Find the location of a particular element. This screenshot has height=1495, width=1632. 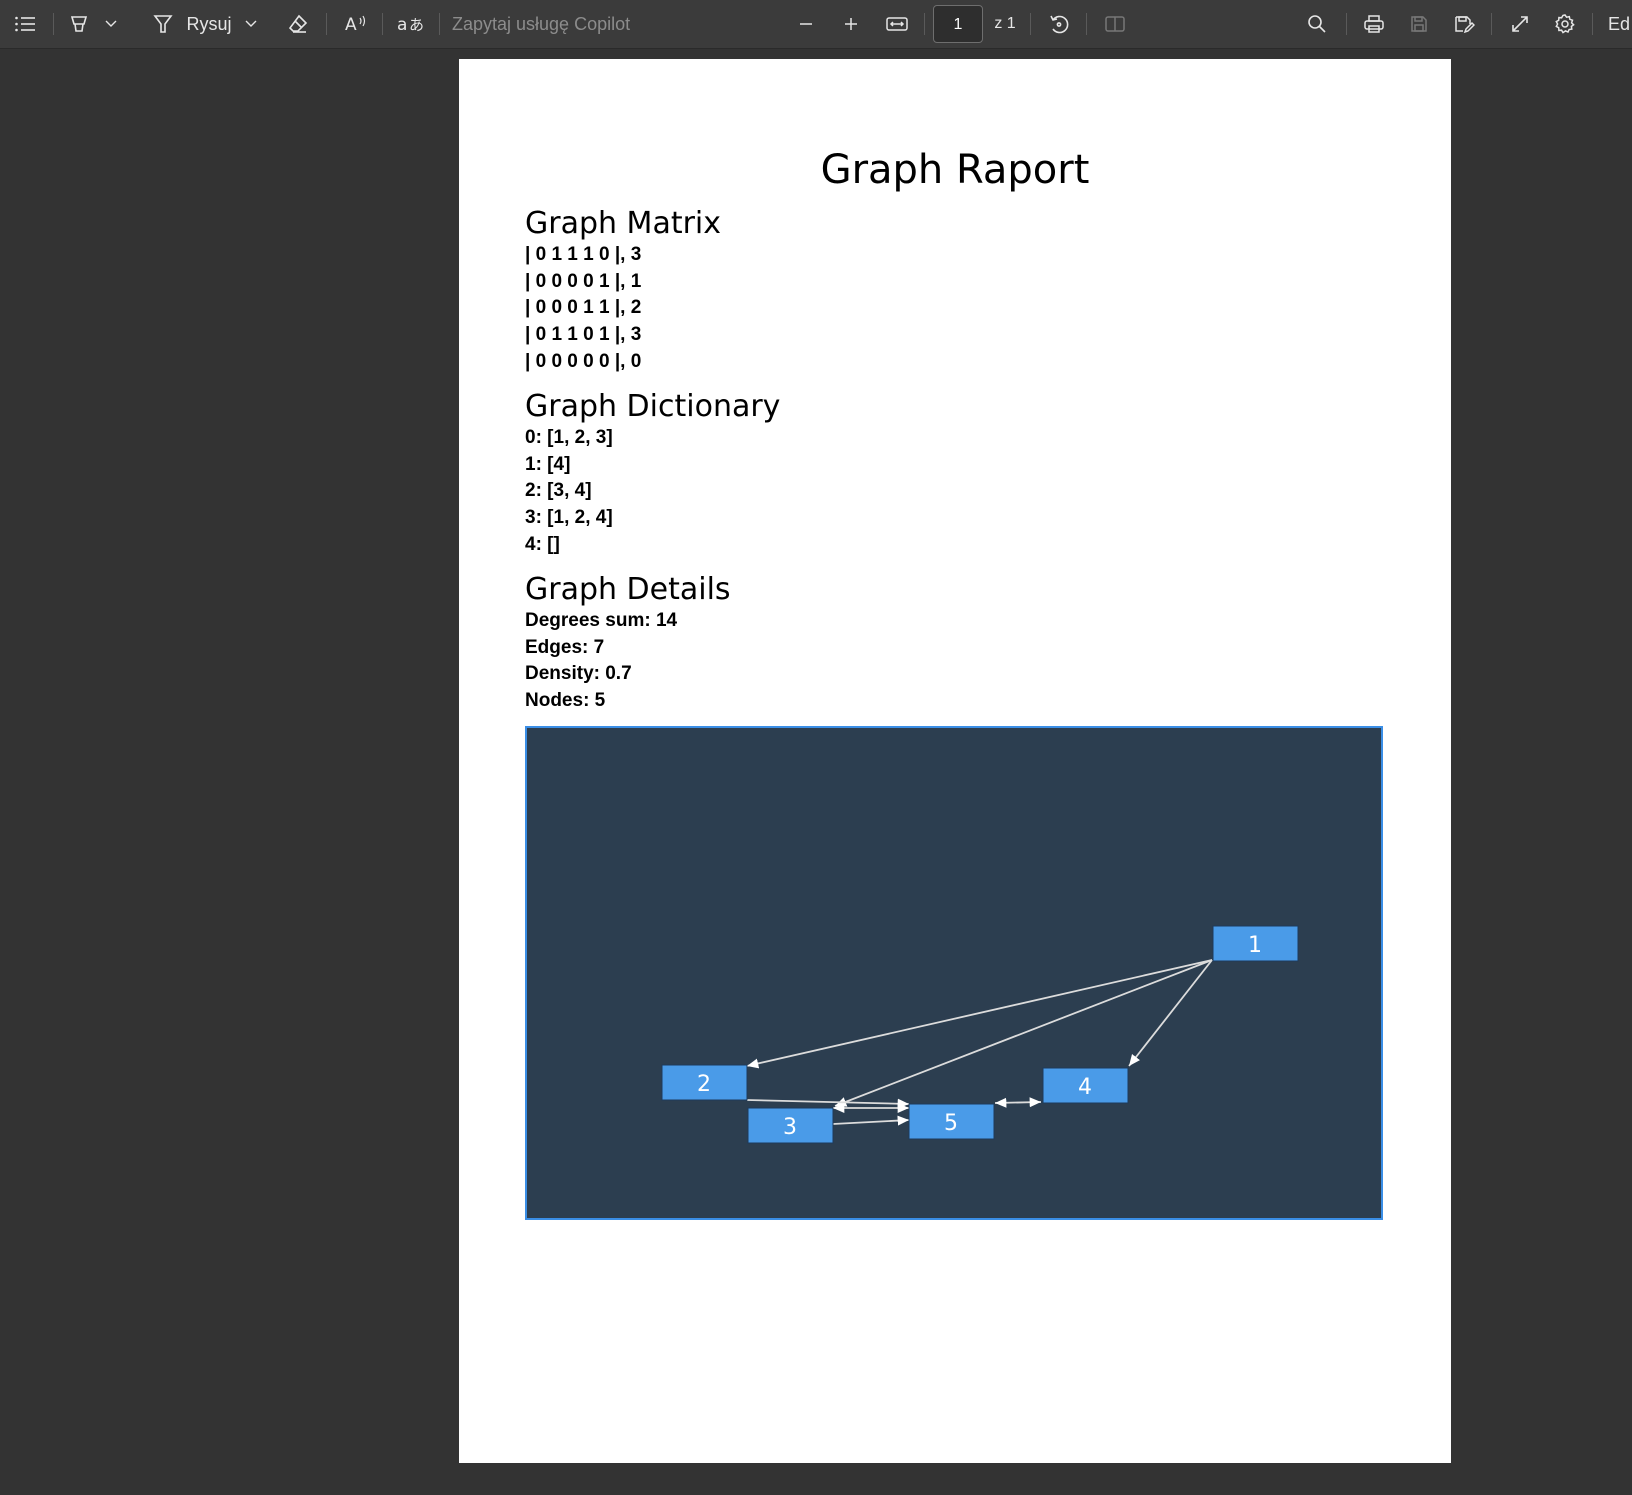

density-value: Density: 0.7 is located at coordinates (578, 674).